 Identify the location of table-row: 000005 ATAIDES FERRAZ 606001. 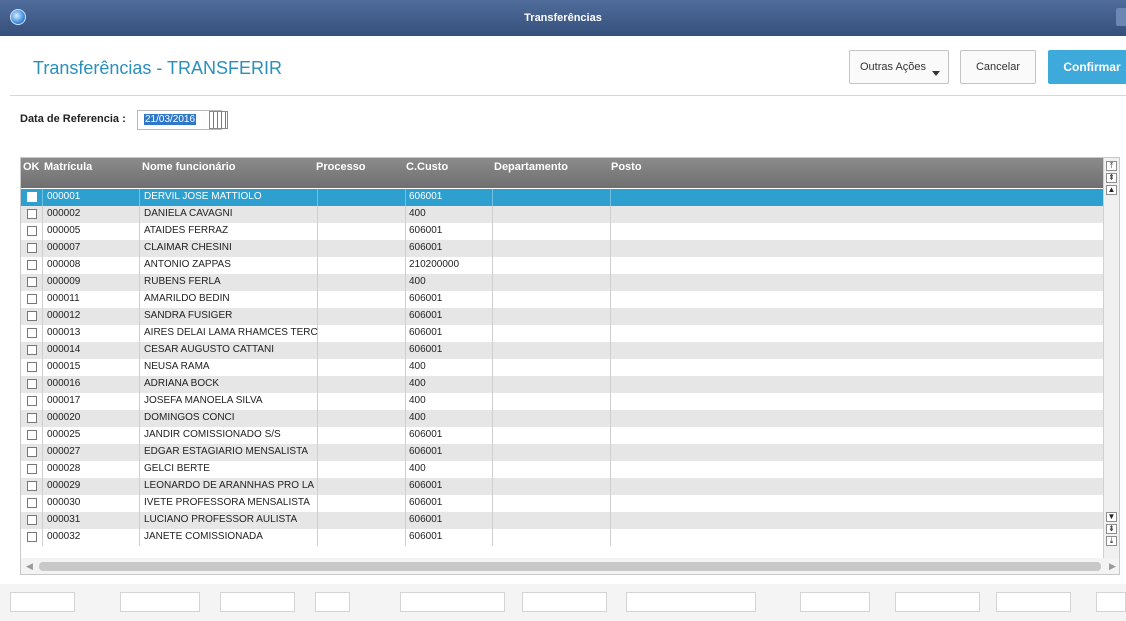
(563, 231).